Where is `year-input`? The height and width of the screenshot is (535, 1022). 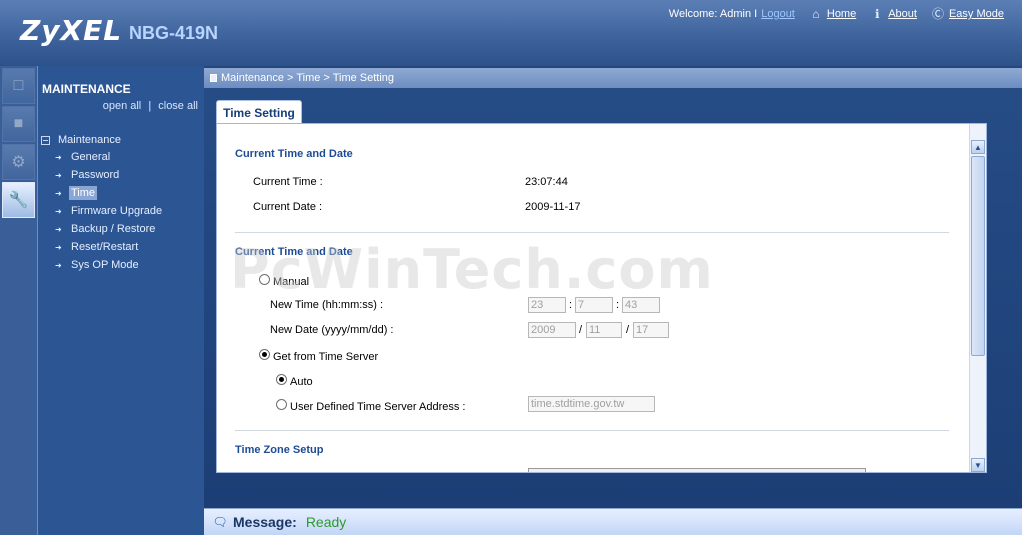 year-input is located at coordinates (552, 330).